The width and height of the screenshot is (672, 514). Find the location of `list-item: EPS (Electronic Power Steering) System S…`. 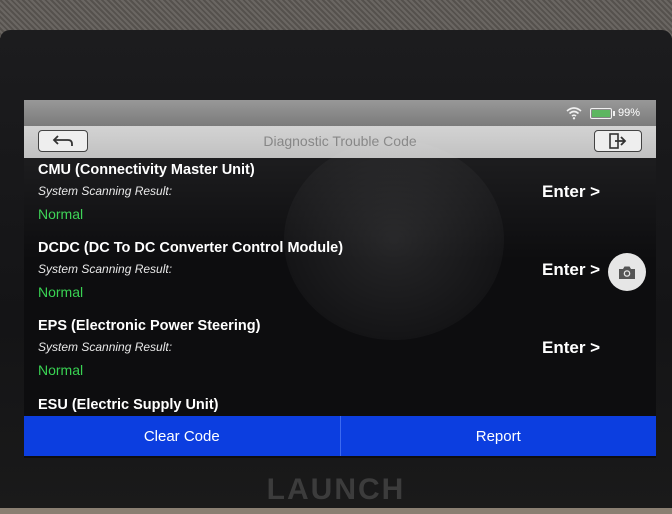

list-item: EPS (Electronic Power Steering) System S… is located at coordinates (340, 353).